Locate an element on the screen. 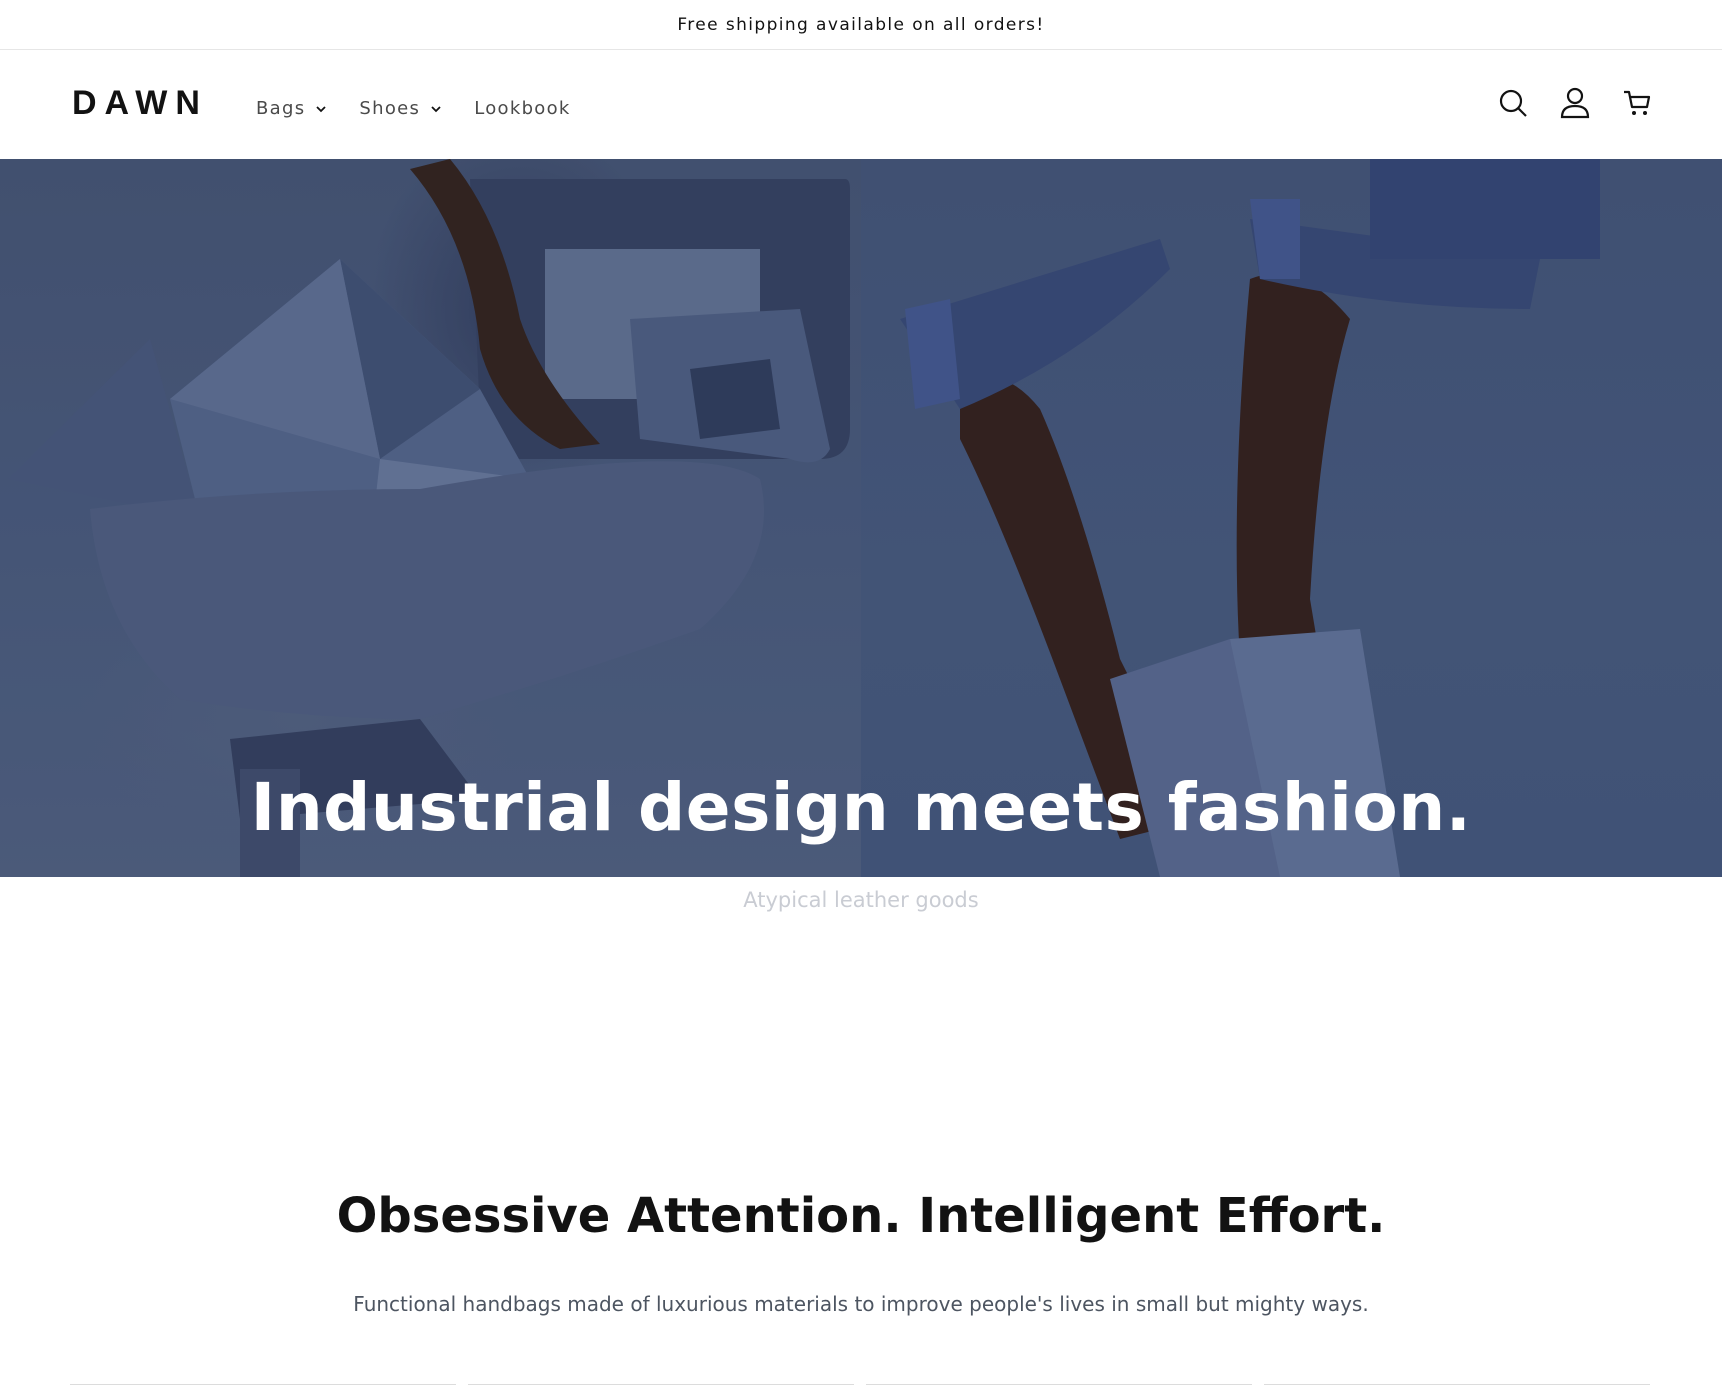  nav-item-shoes: Shoes is located at coordinates (400, 108).